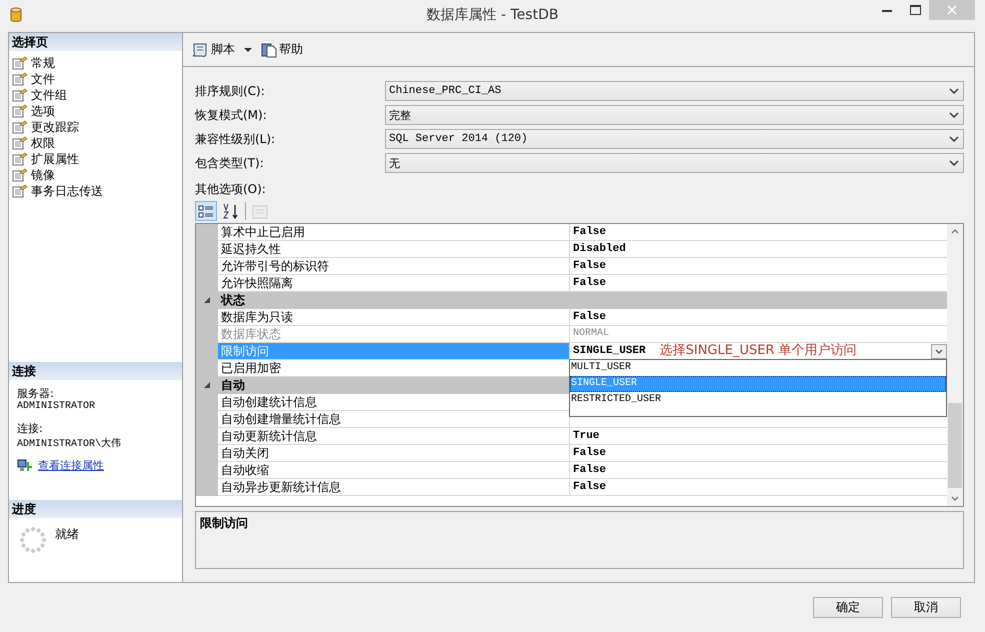  Describe the element at coordinates (97, 111) in the screenshot. I see `nav-item: 选项` at that location.